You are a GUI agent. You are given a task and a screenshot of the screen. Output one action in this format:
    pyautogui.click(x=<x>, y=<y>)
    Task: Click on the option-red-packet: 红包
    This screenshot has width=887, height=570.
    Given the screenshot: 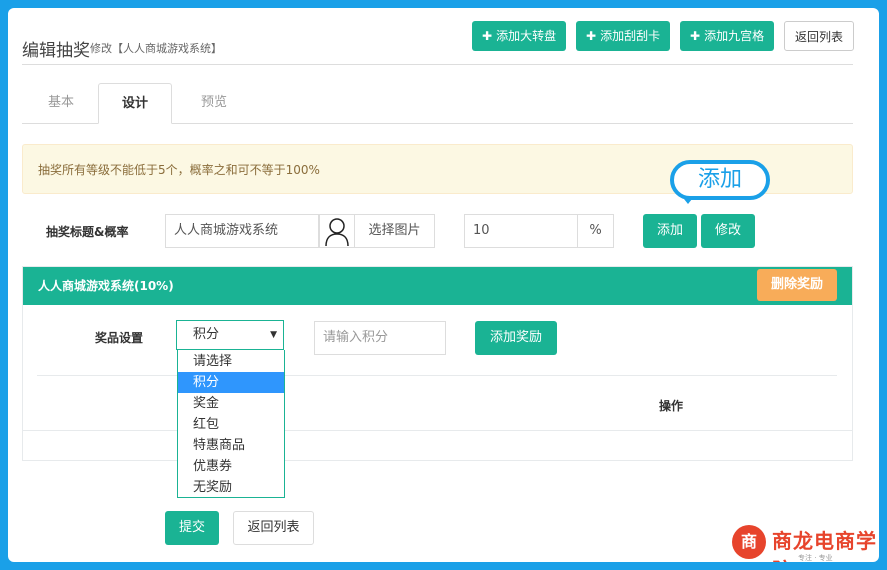 What is the action you would take?
    pyautogui.click(x=231, y=424)
    